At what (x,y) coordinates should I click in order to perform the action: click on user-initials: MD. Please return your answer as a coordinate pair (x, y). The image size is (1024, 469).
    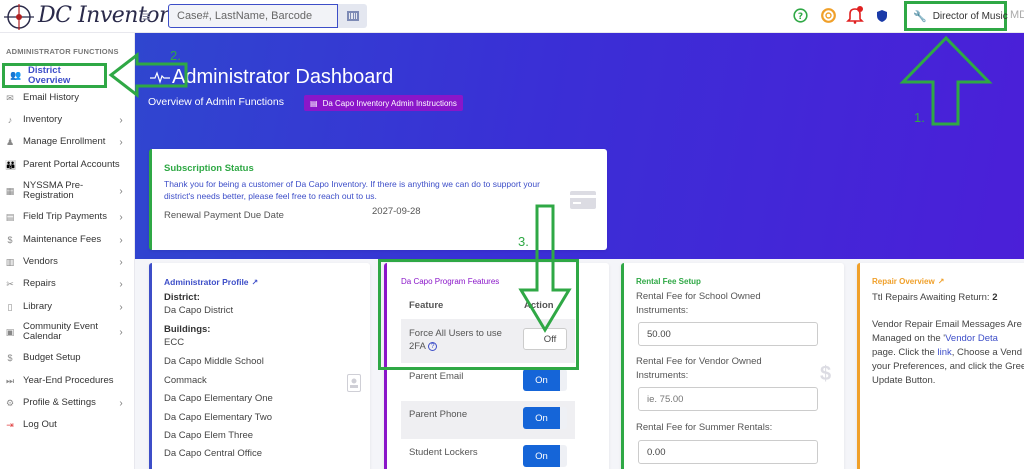
    Looking at the image, I should click on (1017, 15).